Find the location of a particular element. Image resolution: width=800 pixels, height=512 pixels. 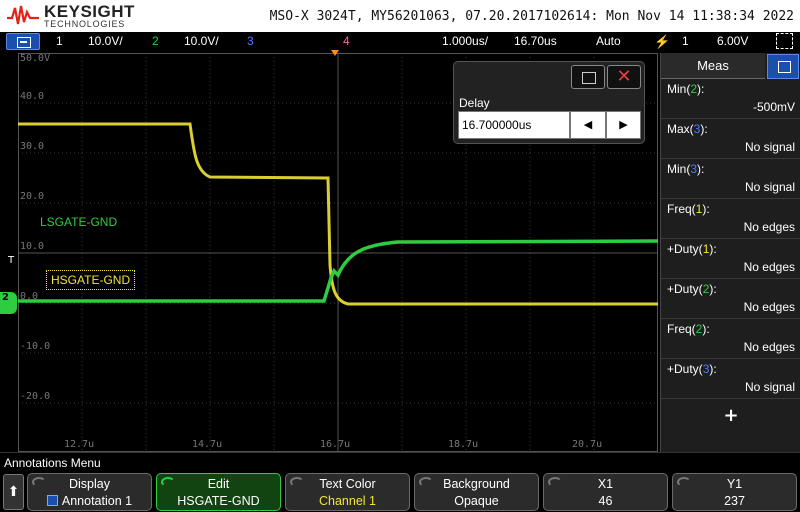

delay-readout: 16.70us is located at coordinates (535, 41).